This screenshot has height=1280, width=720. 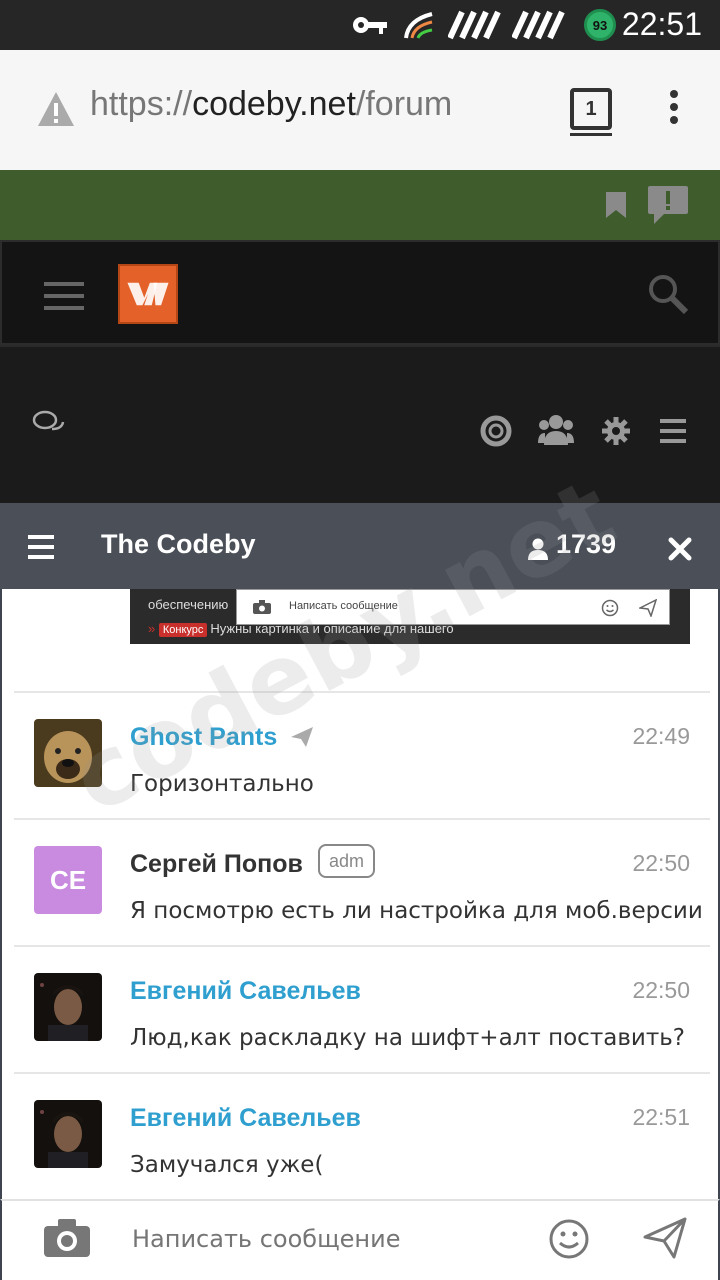 What do you see at coordinates (661, 1117) in the screenshot?
I see `message-time: 22:51` at bounding box center [661, 1117].